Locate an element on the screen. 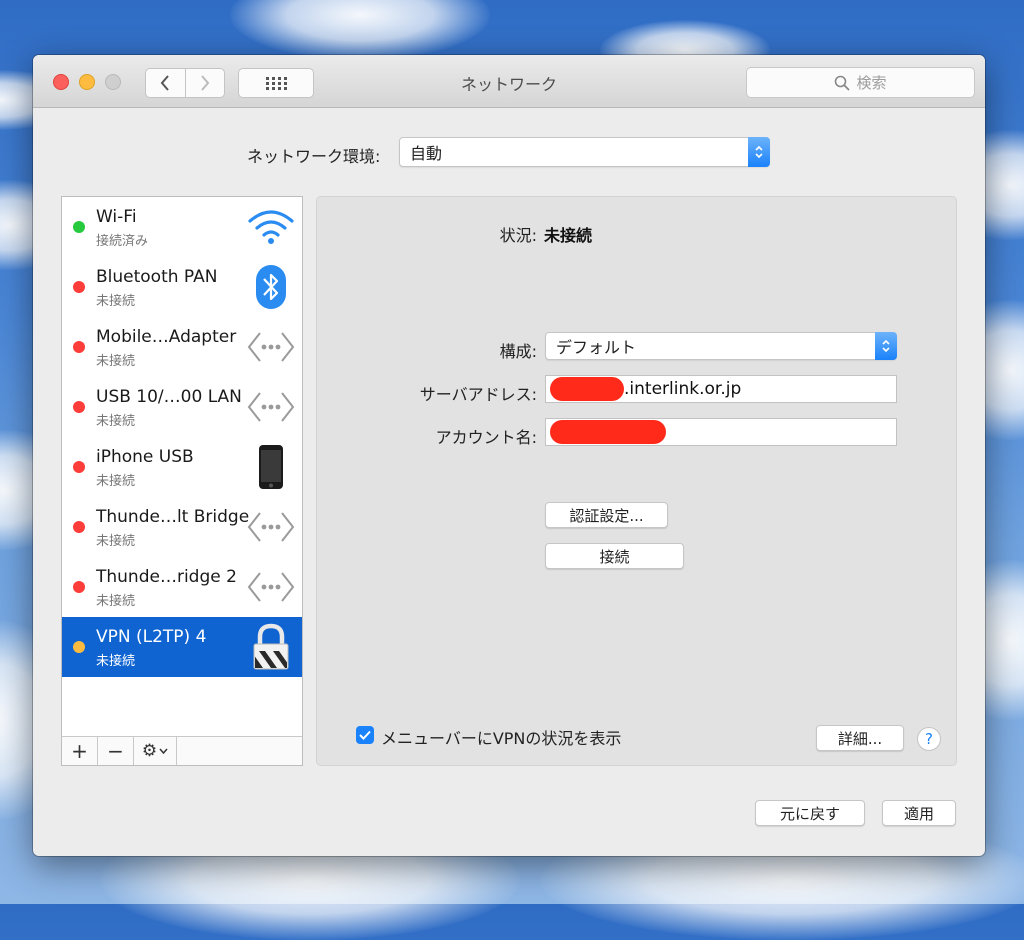 This screenshot has height=940, width=1024. gear-menu-button: ⚙ is located at coordinates (155, 751).